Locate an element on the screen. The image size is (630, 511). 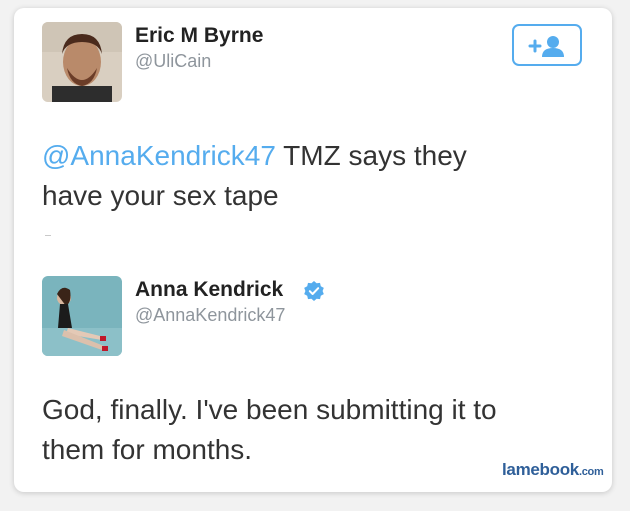
avatar-eric is located at coordinates (82, 62).